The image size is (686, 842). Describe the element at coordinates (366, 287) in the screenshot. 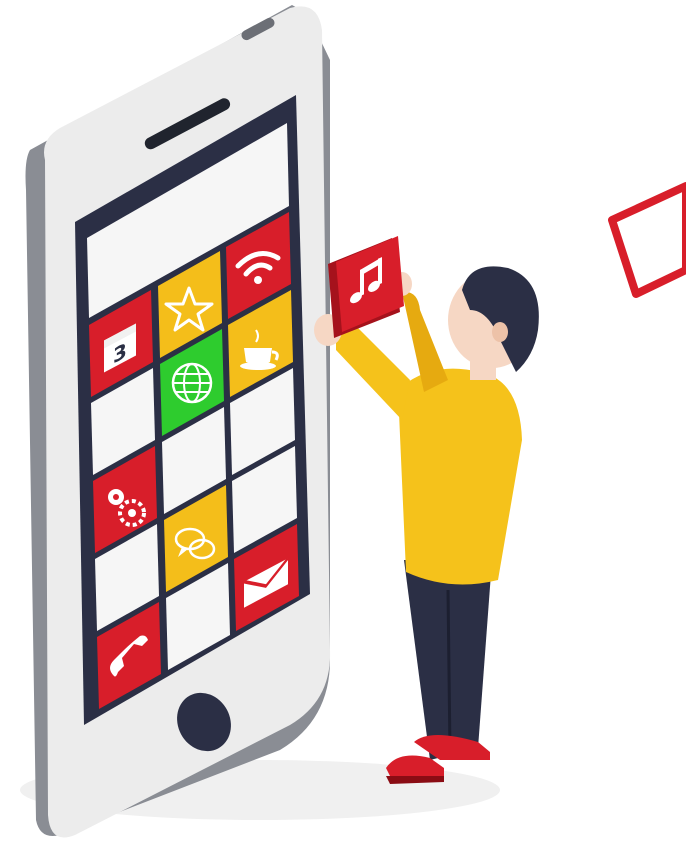

I see `music-tile` at that location.